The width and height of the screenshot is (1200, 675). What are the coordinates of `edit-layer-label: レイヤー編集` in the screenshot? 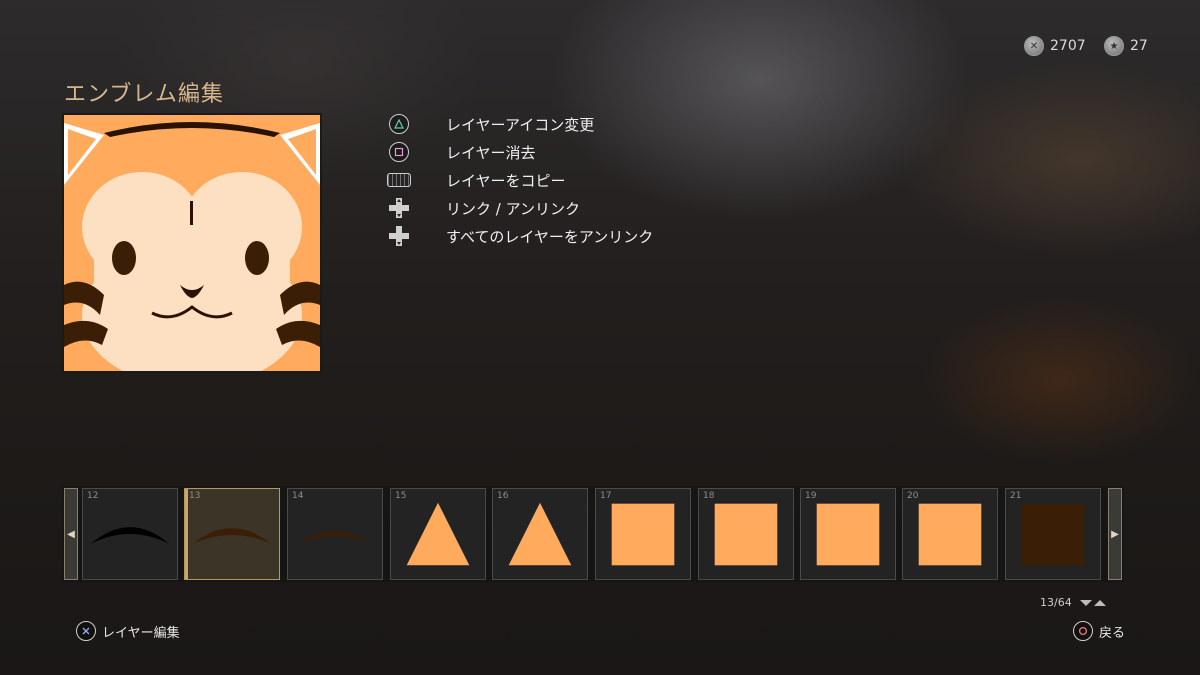 It's located at (141, 633).